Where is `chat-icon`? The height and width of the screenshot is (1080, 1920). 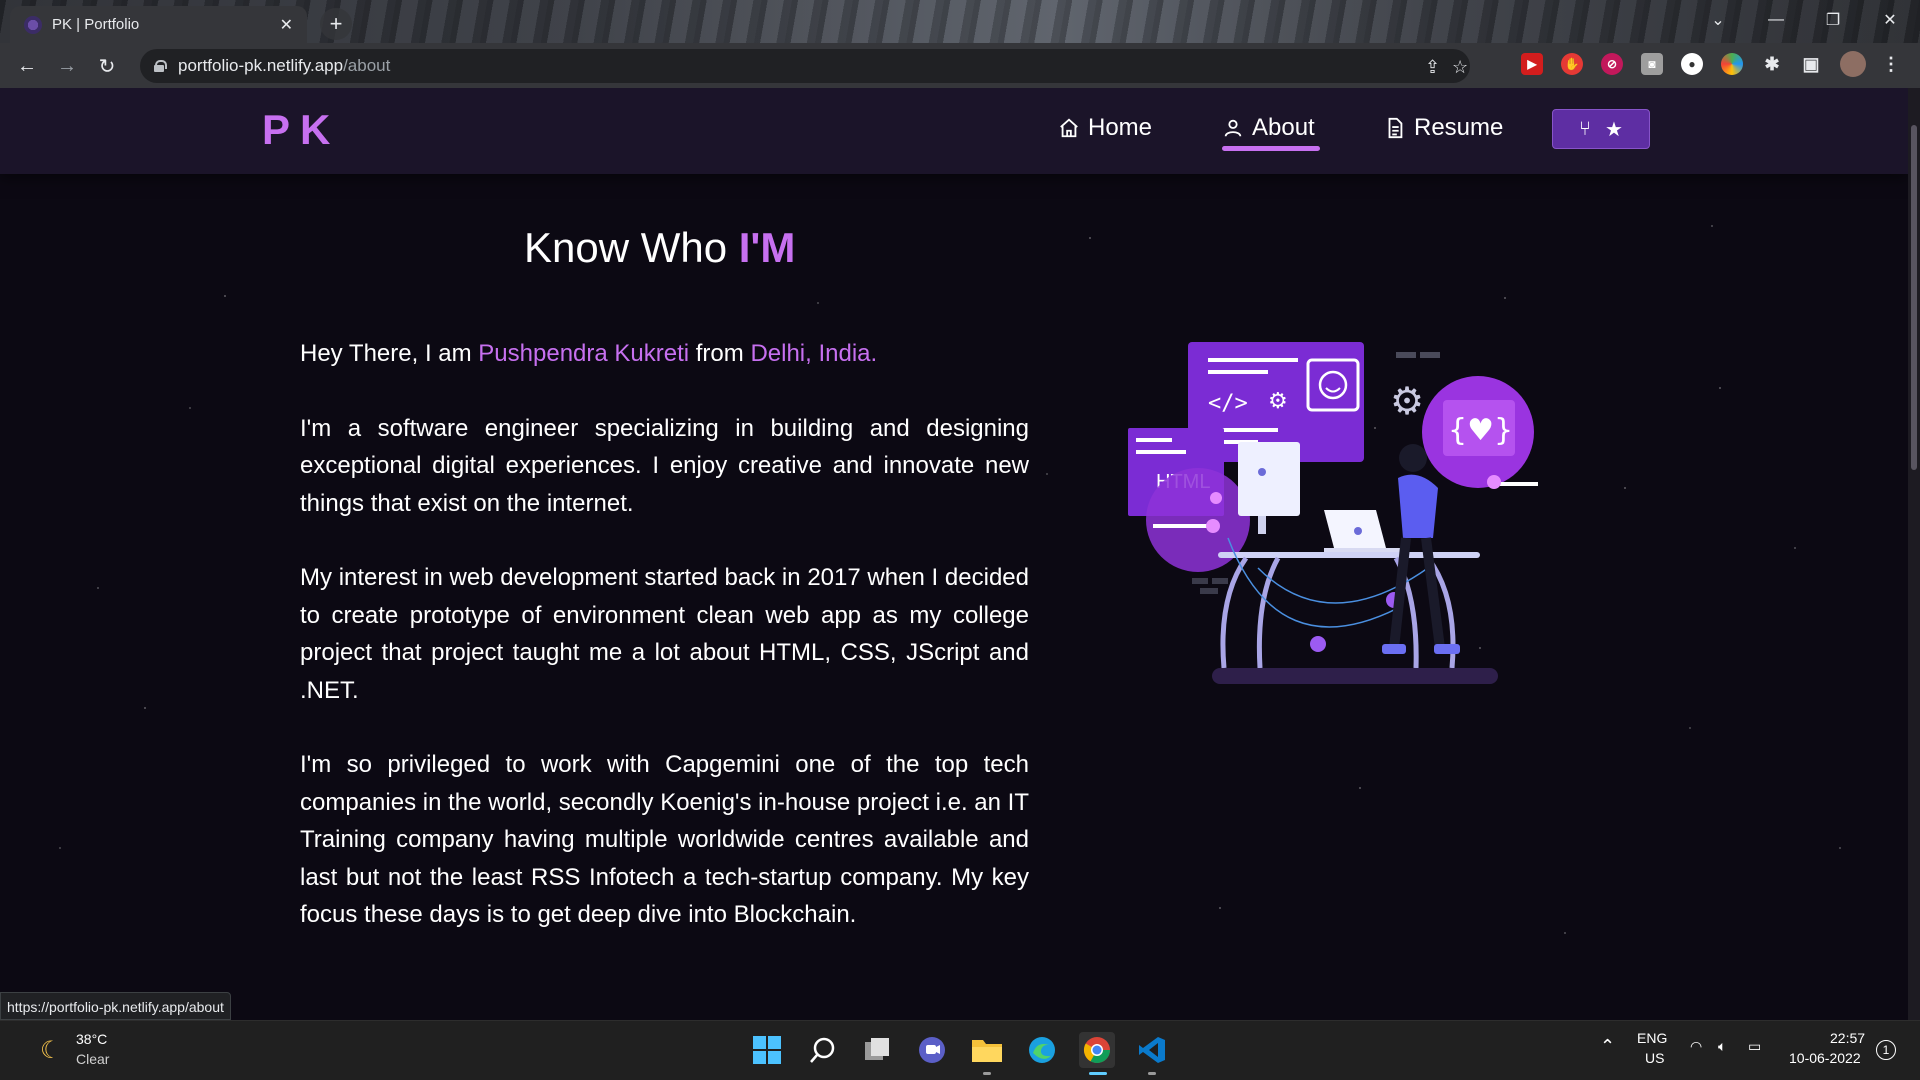 chat-icon is located at coordinates (932, 1050).